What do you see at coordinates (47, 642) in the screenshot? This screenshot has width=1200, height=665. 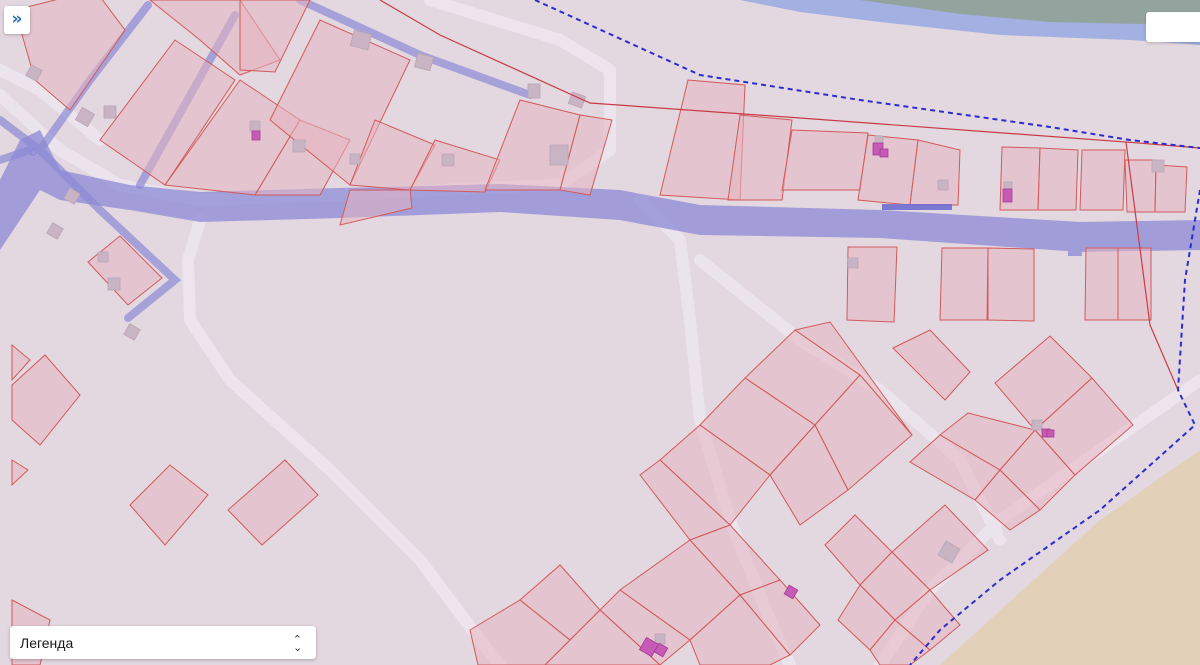 I see `legend-label: Легенда` at bounding box center [47, 642].